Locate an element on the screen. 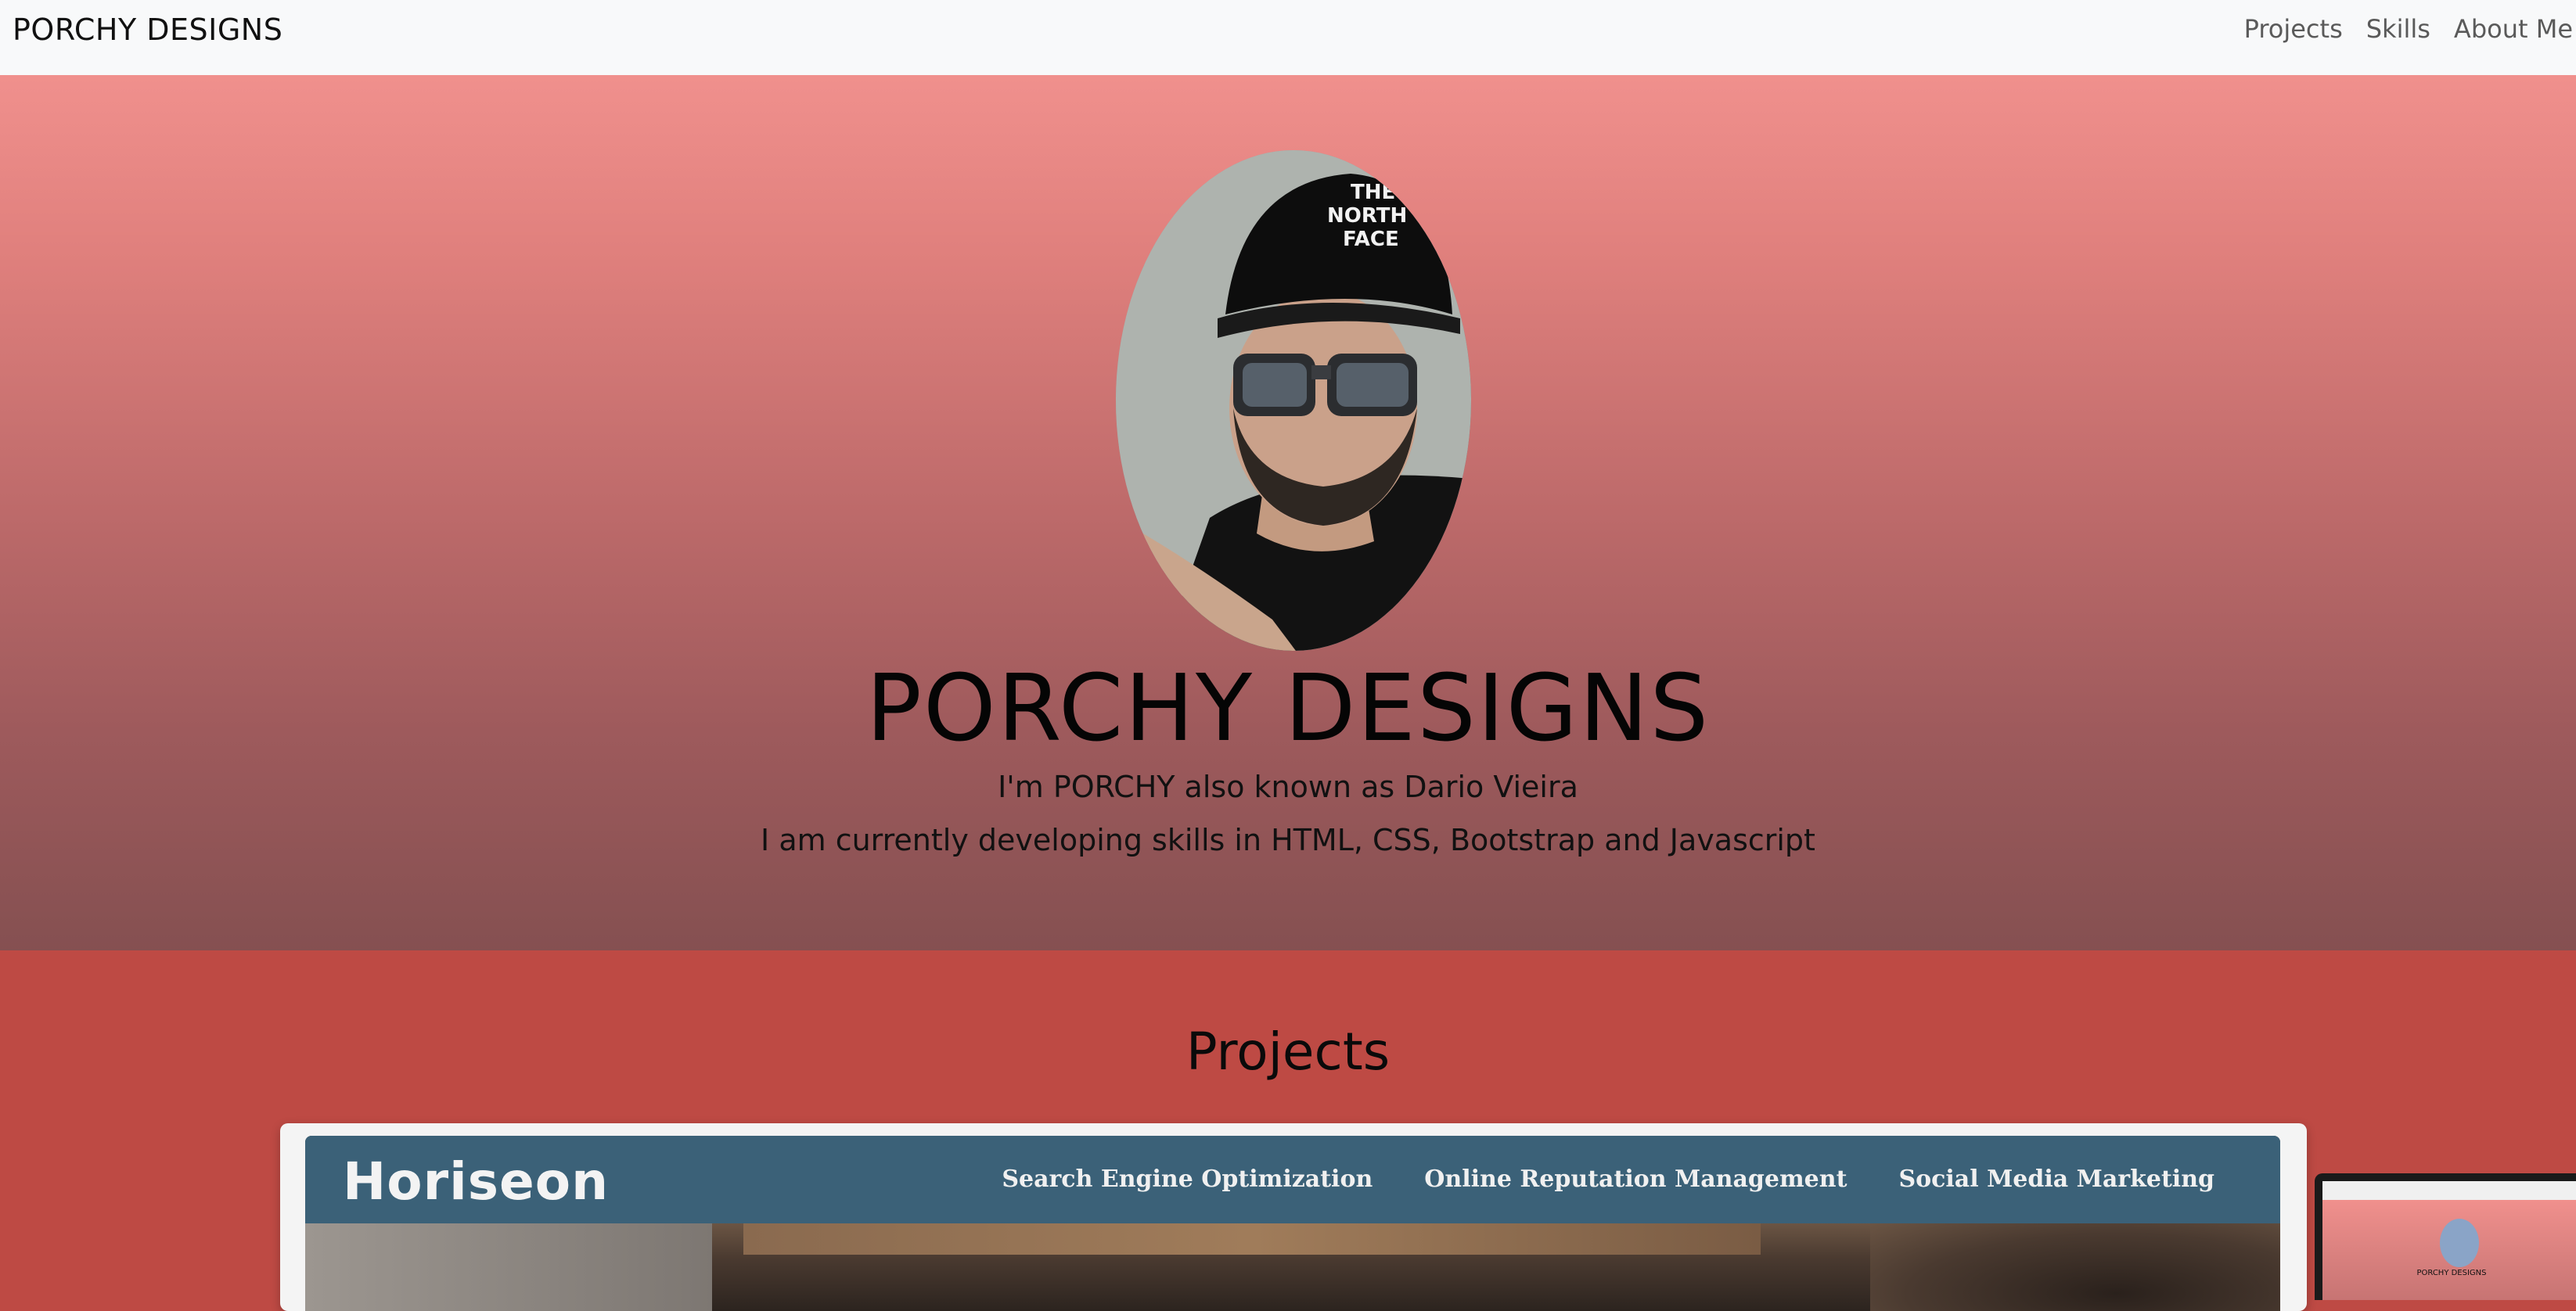 This screenshot has height=1311, width=2576. horiseon-nav-item: Online Reputation Management is located at coordinates (1635, 1179).